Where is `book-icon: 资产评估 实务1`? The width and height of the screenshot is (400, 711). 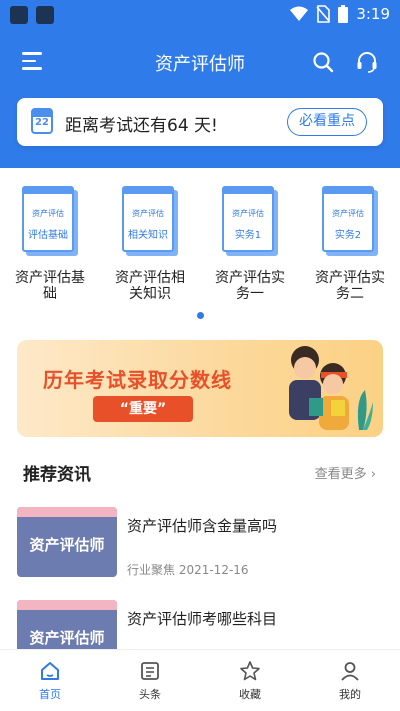
book-icon: 资产评估 实务1 is located at coordinates (250, 221).